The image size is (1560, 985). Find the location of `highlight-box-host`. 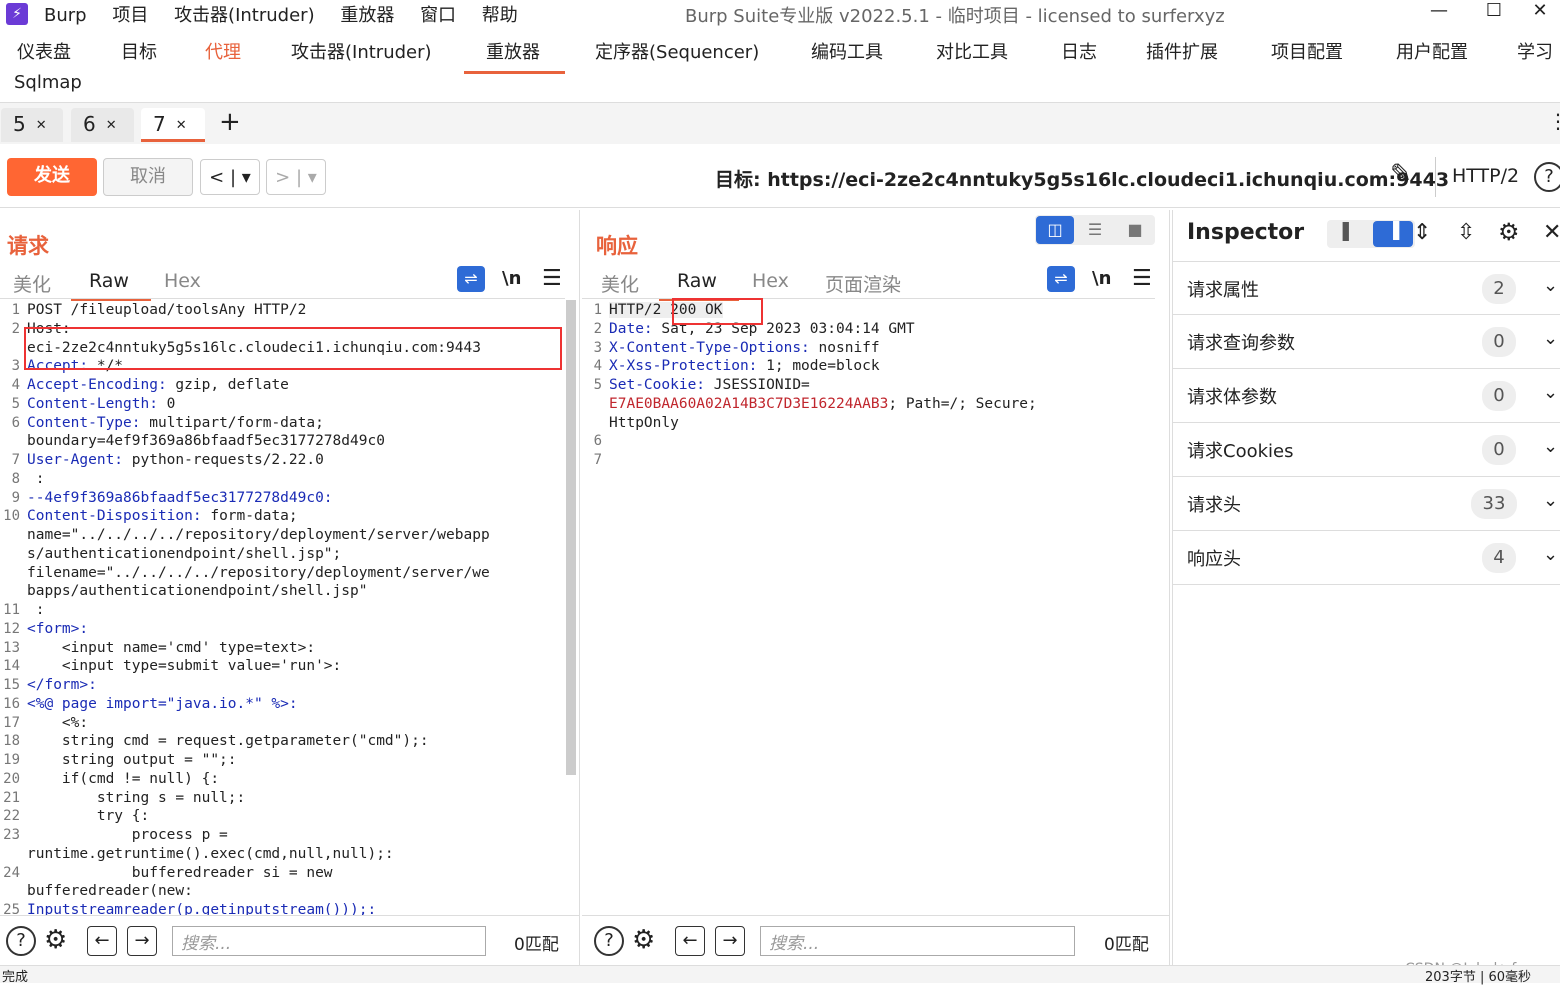

highlight-box-host is located at coordinates (293, 348).